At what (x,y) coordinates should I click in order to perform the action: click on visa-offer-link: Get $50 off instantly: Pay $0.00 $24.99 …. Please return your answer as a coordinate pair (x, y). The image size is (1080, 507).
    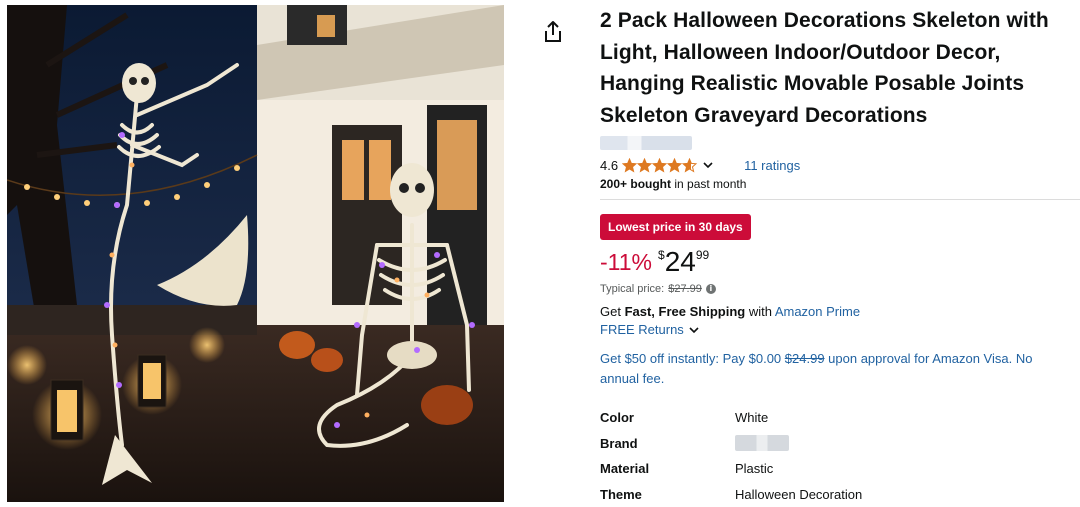
    Looking at the image, I should click on (837, 369).